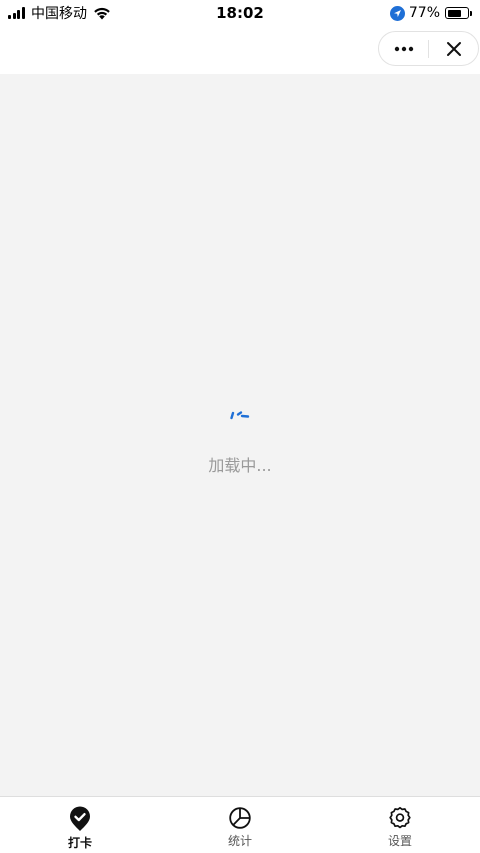 Image resolution: width=480 pixels, height=853 pixels. What do you see at coordinates (239, 841) in the screenshot?
I see `tab-statistics-label: 统计` at bounding box center [239, 841].